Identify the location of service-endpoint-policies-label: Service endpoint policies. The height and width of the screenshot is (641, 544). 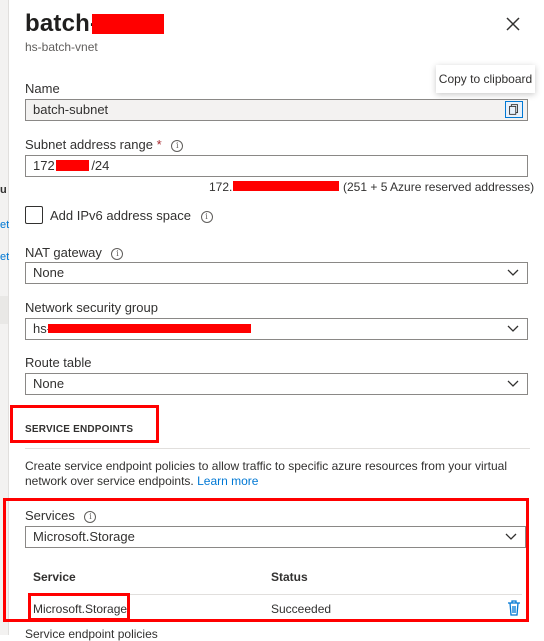
(91, 634).